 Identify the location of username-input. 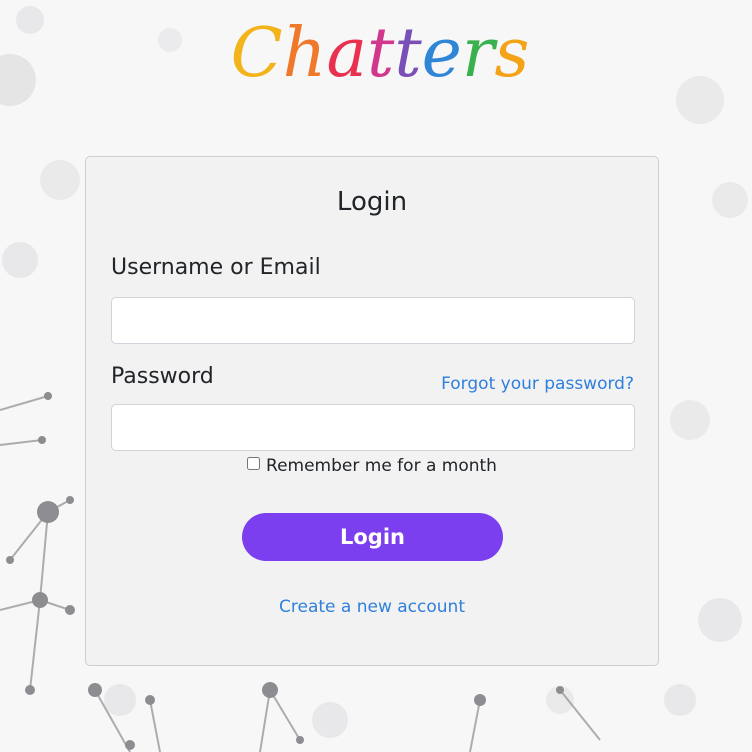
(373, 320).